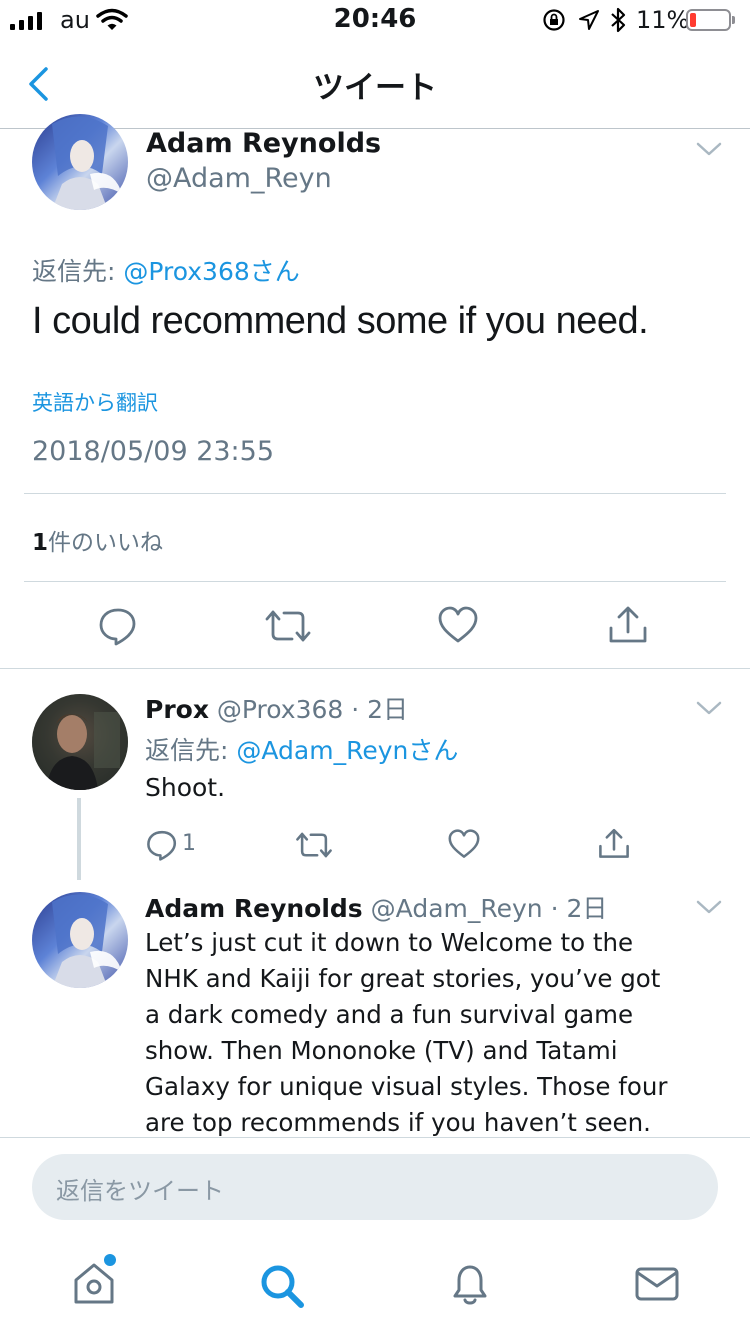 The width and height of the screenshot is (750, 1334). Describe the element at coordinates (398, 1122) in the screenshot. I see `tweet-text-line: are top recommends if you haven’t seen.` at that location.